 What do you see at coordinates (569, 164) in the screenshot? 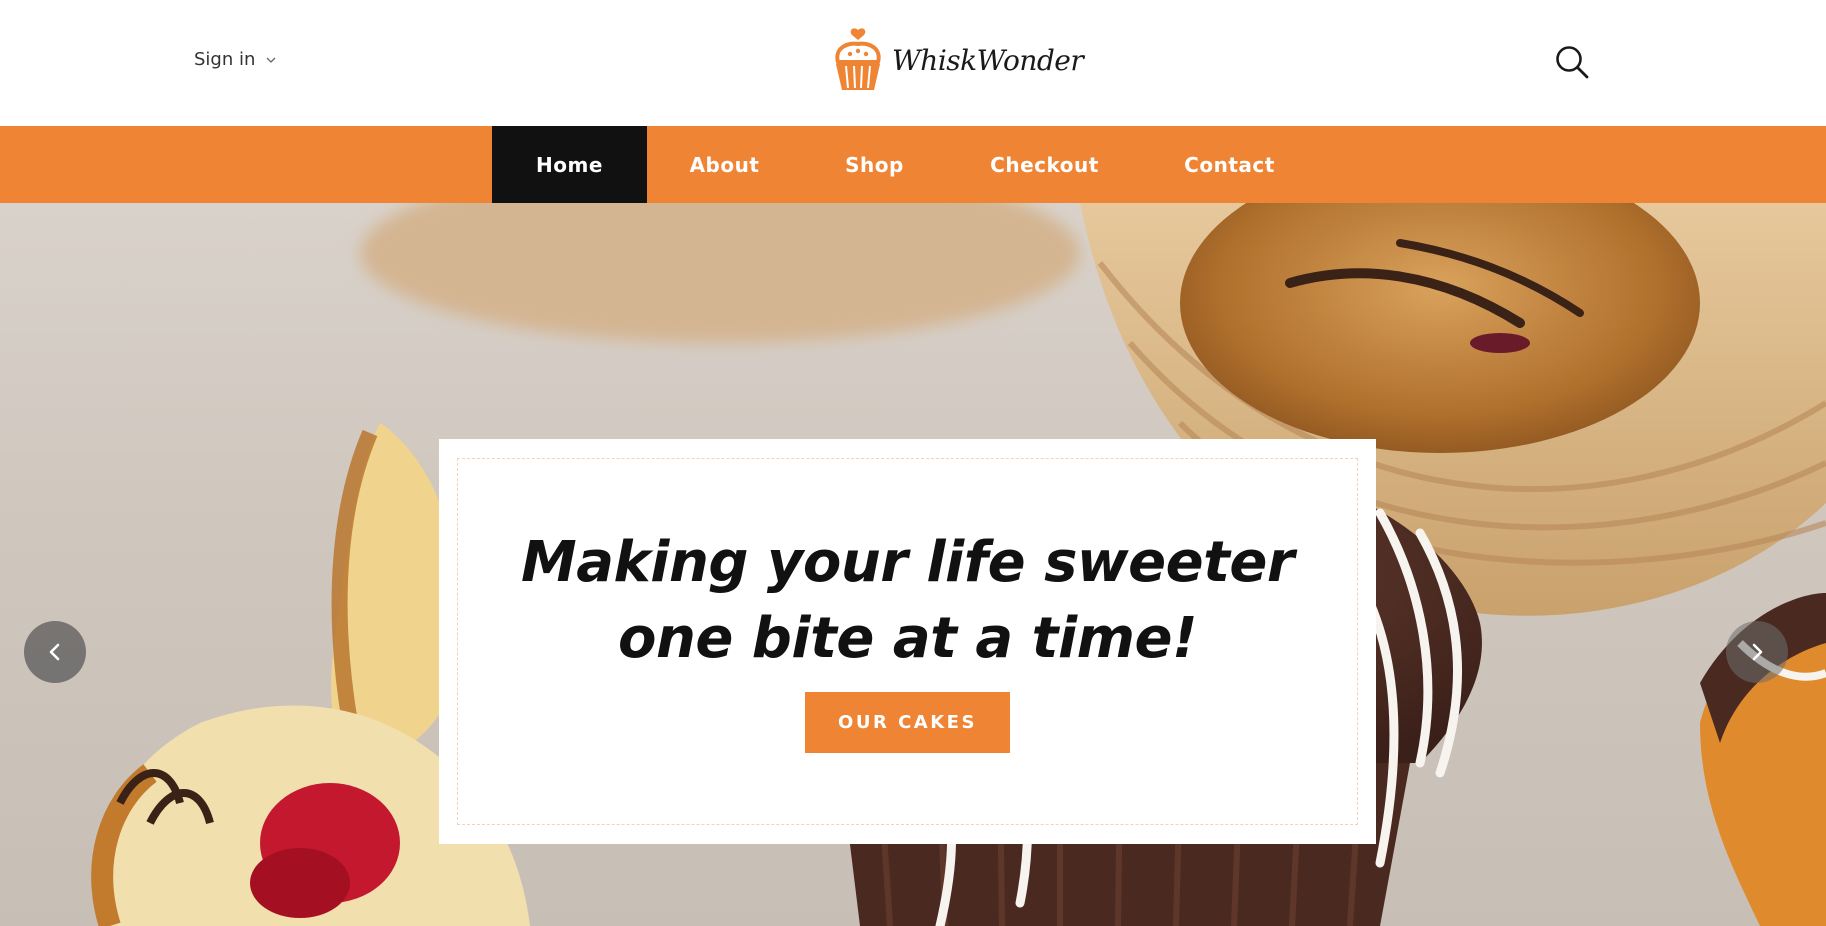
I see `nav-item-home: Home` at bounding box center [569, 164].